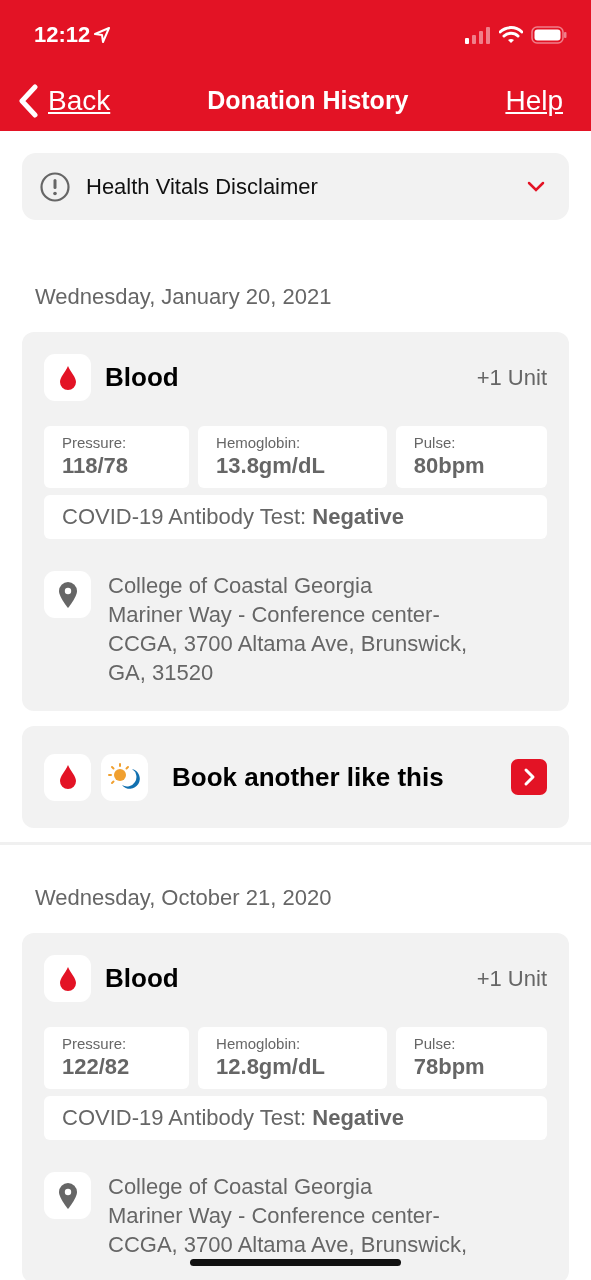  I want to click on vital-value: 118/78, so click(96, 466).